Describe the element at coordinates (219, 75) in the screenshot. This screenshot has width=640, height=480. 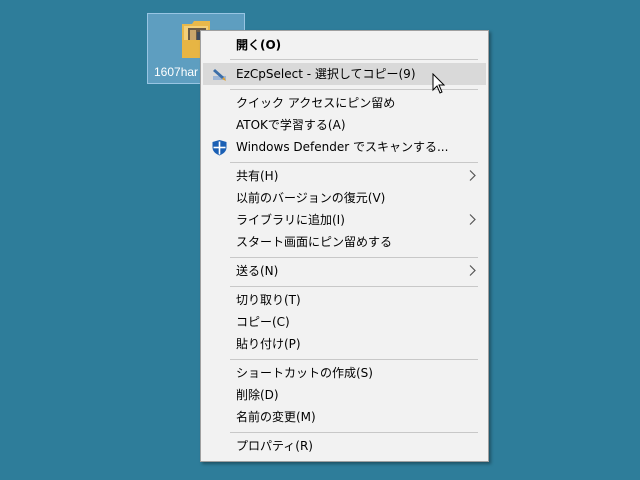
I see `ezcpselect-icon` at that location.